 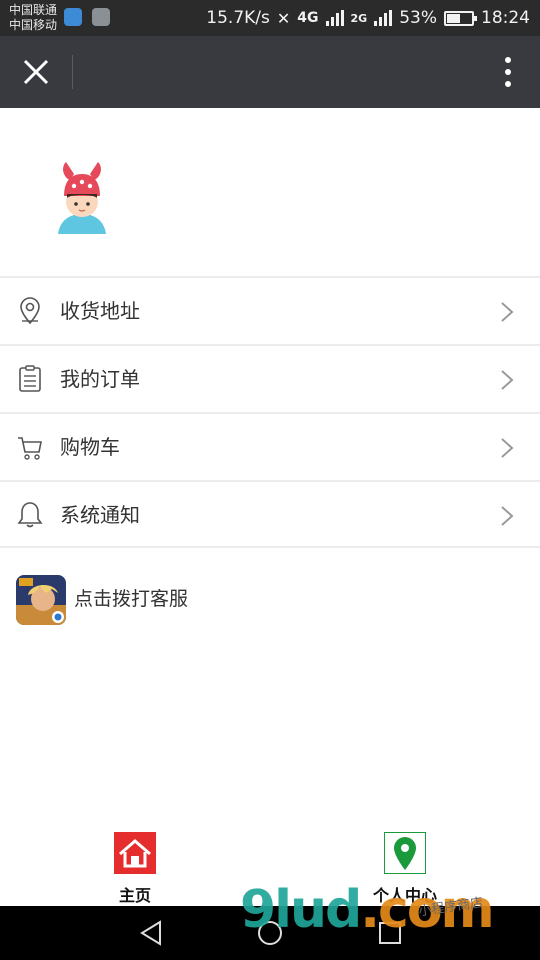 What do you see at coordinates (101, 17) in the screenshot?
I see `image-notification-icon` at bounding box center [101, 17].